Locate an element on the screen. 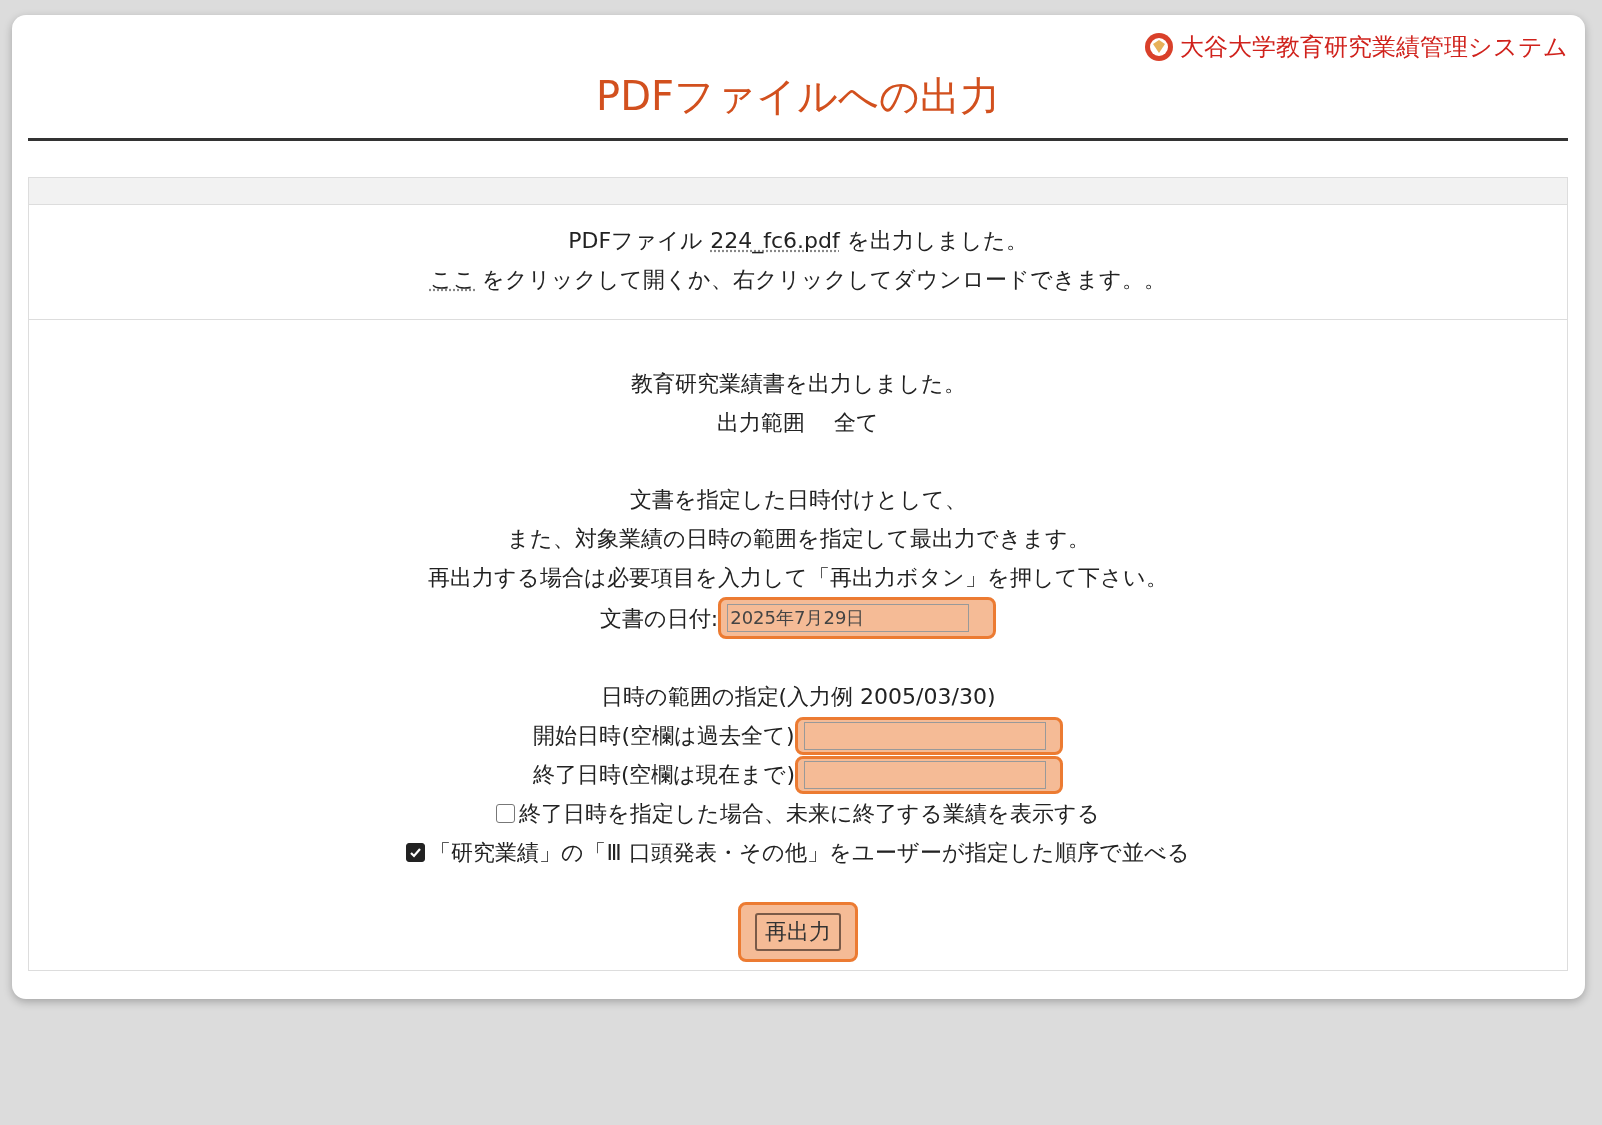 This screenshot has height=1125, width=1602. checkbox-label: 終了日時を指定した場合、未来に終了する業績を表示する is located at coordinates (809, 814).